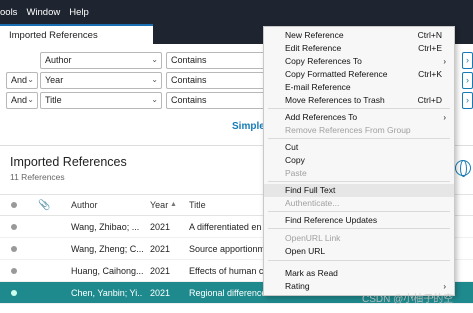 This screenshot has width=473, height=313. I want to click on menu-item-find-reference-updates: Find Reference Updates, so click(359, 220).